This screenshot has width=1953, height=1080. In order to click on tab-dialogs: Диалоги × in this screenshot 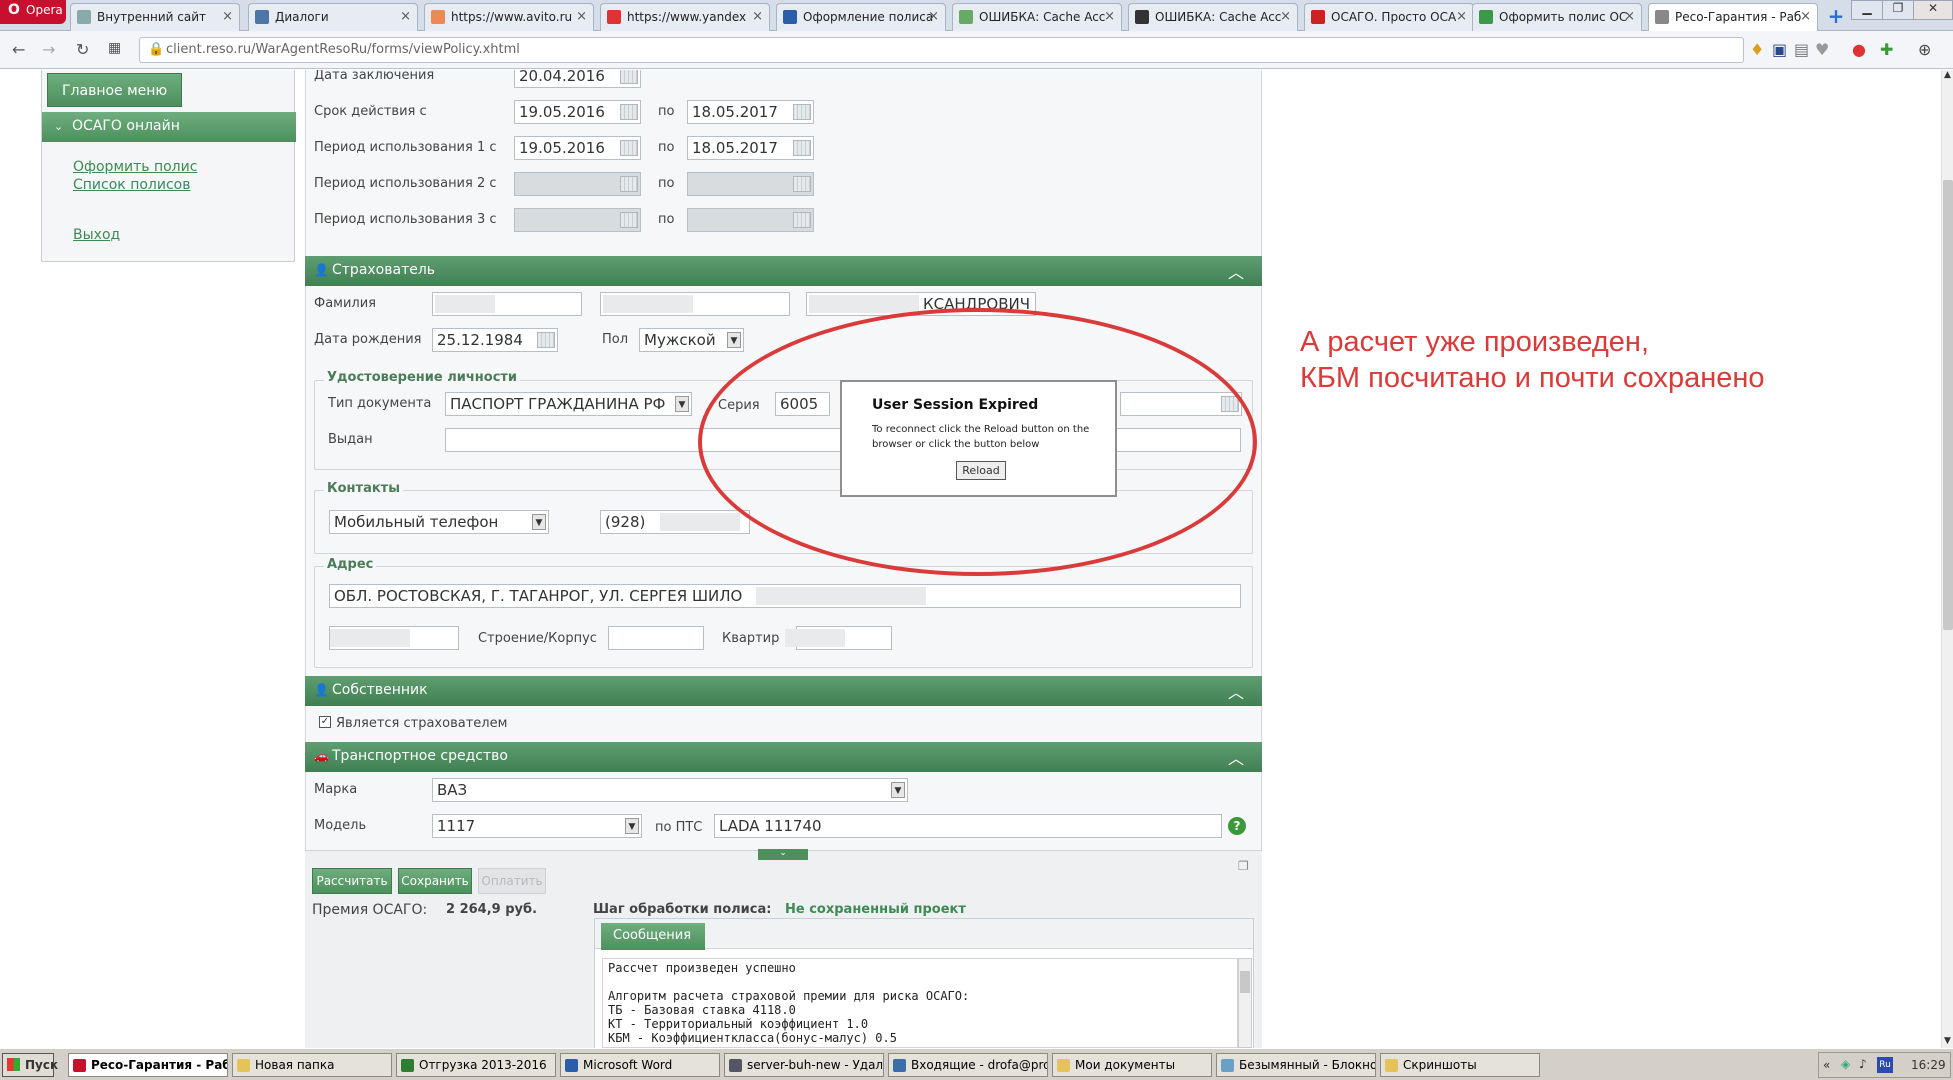, I will do `click(333, 17)`.